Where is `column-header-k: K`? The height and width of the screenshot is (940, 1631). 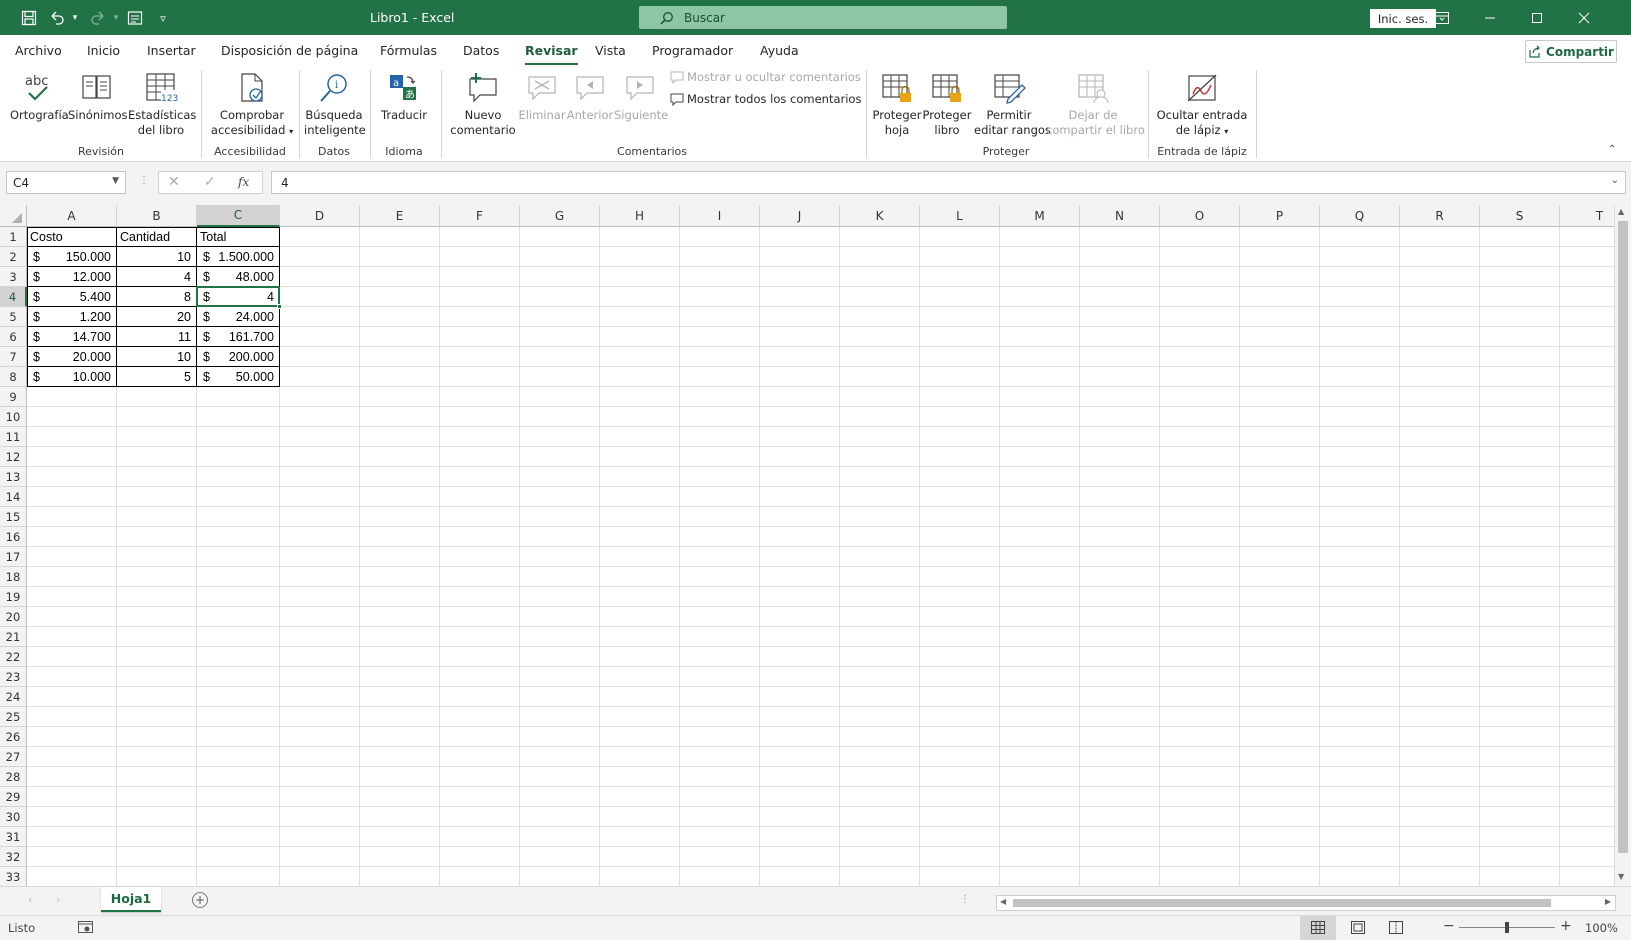
column-header-k: K is located at coordinates (880, 216).